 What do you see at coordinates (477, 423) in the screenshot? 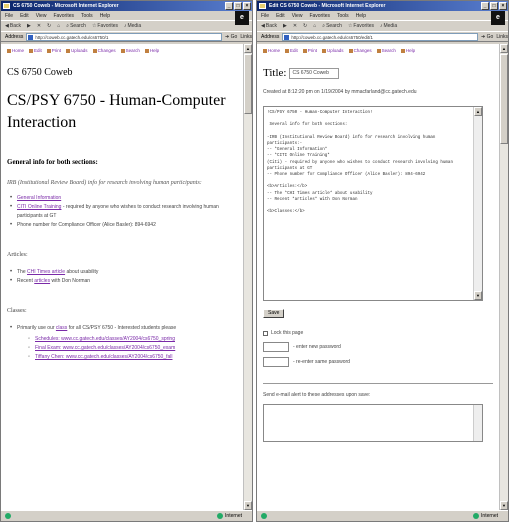
I see `email-scrollbar` at bounding box center [477, 423].